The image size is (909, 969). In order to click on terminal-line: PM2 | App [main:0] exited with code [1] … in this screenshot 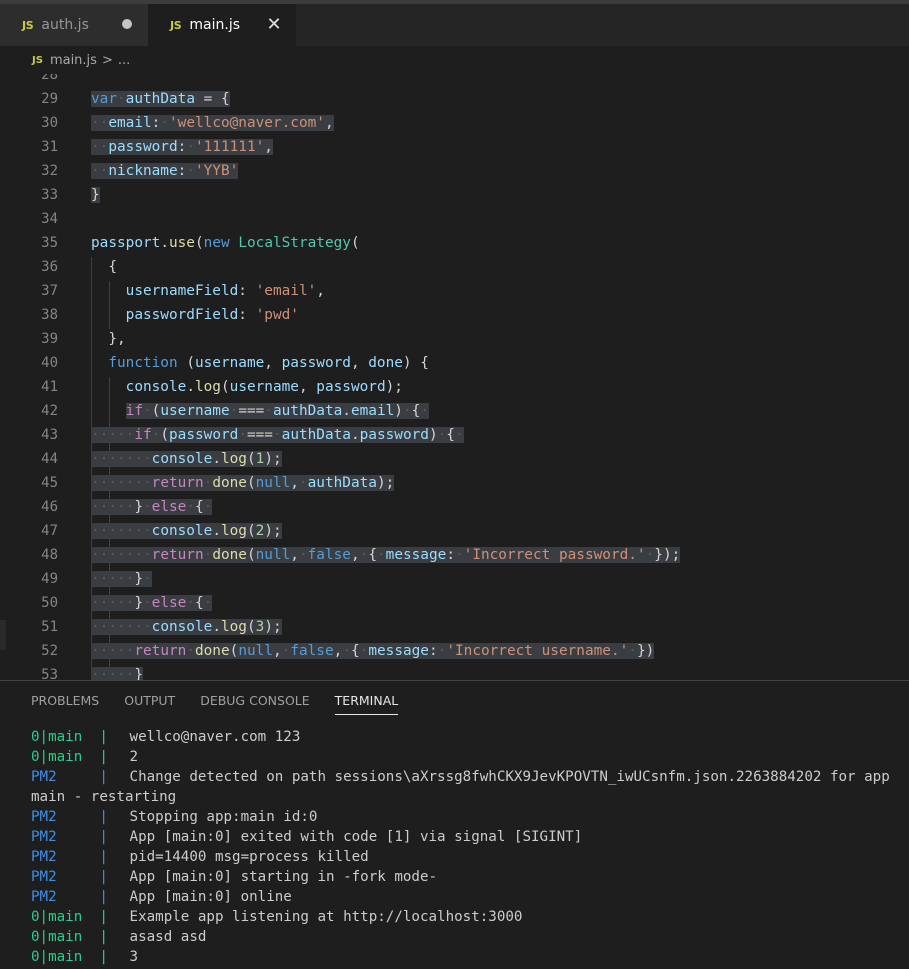, I will do `click(307, 837)`.